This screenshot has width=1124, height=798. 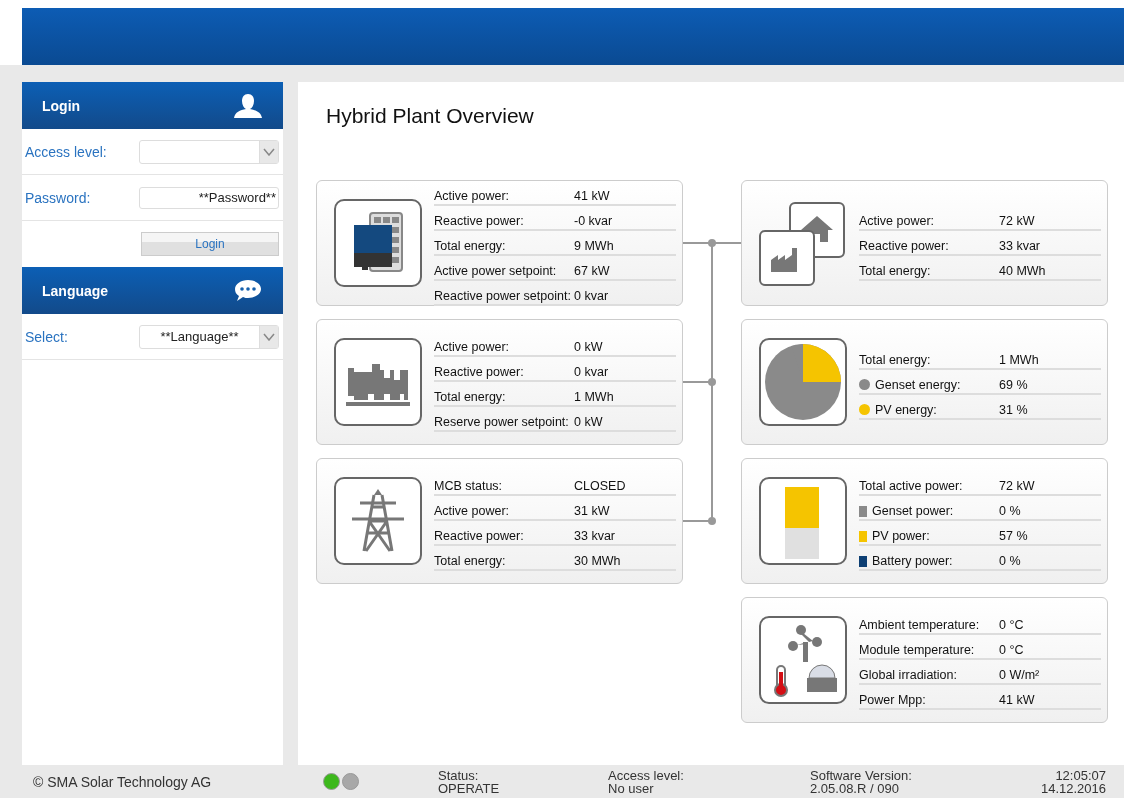 What do you see at coordinates (1073, 788) in the screenshot?
I see `date-text: 14.12.2016` at bounding box center [1073, 788].